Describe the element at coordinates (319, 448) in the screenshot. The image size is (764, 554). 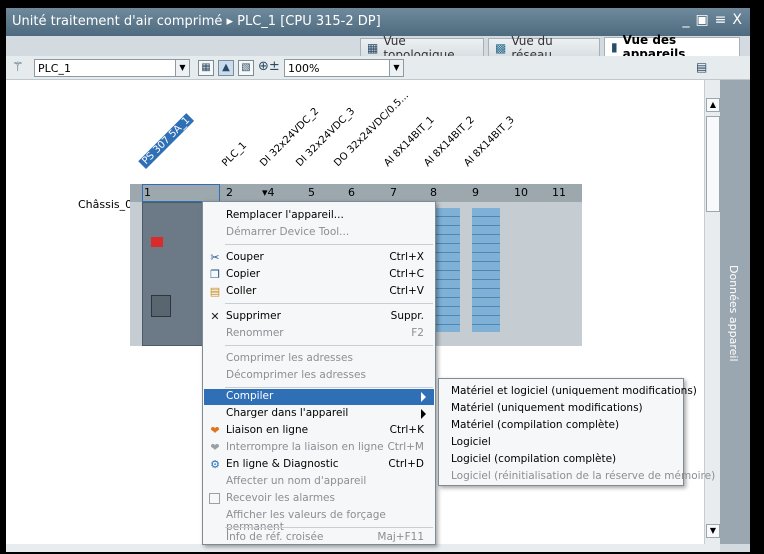
I see `menu-item-go-offline: ❤ Interrompre la liaison en ligne Ctrl+M` at that location.